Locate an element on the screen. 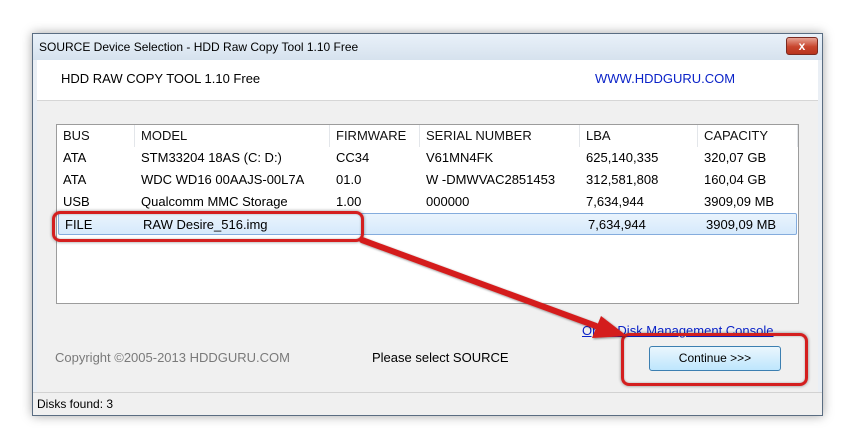 Image resolution: width=854 pixels, height=448 pixels. cell-firmware: 01.0 is located at coordinates (349, 179).